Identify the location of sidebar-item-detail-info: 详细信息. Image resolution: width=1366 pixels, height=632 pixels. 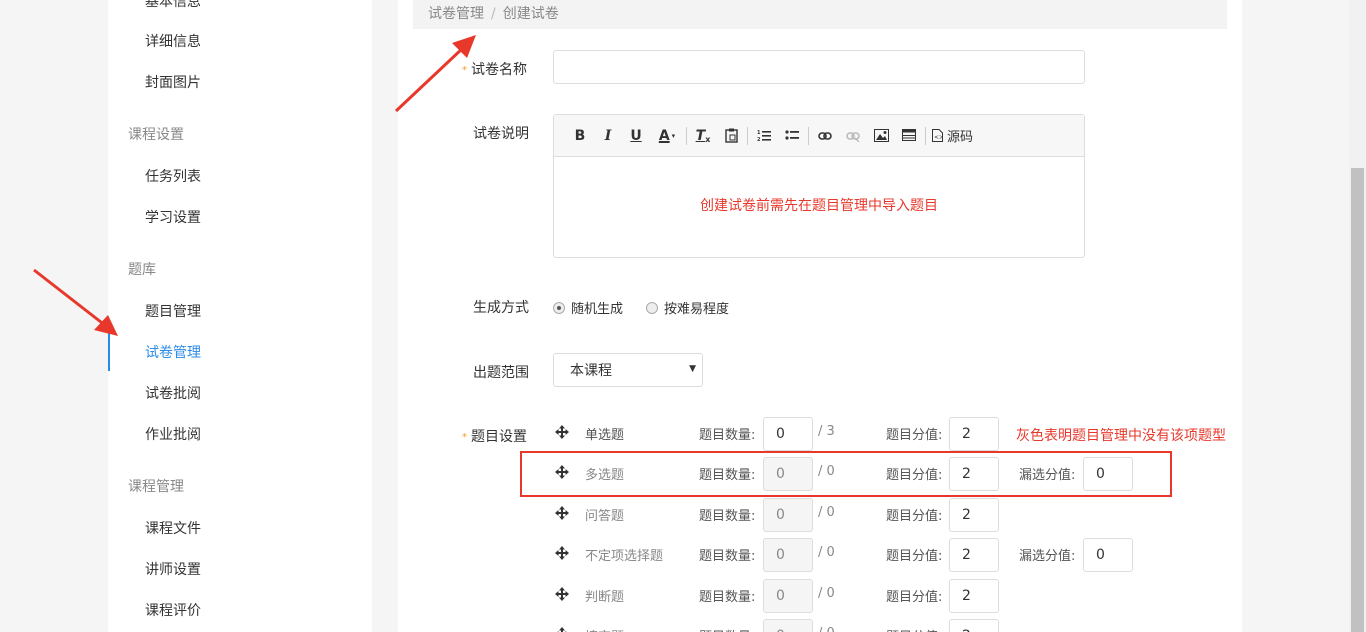
(173, 41).